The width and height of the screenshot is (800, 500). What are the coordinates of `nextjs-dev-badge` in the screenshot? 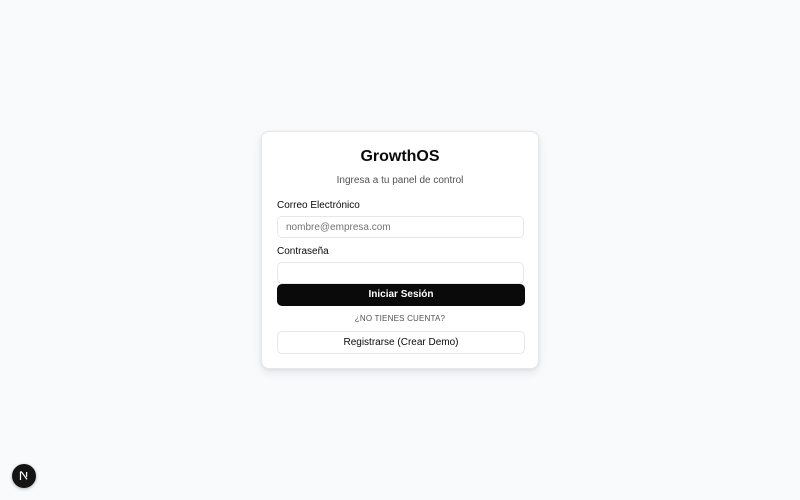 It's located at (24, 476).